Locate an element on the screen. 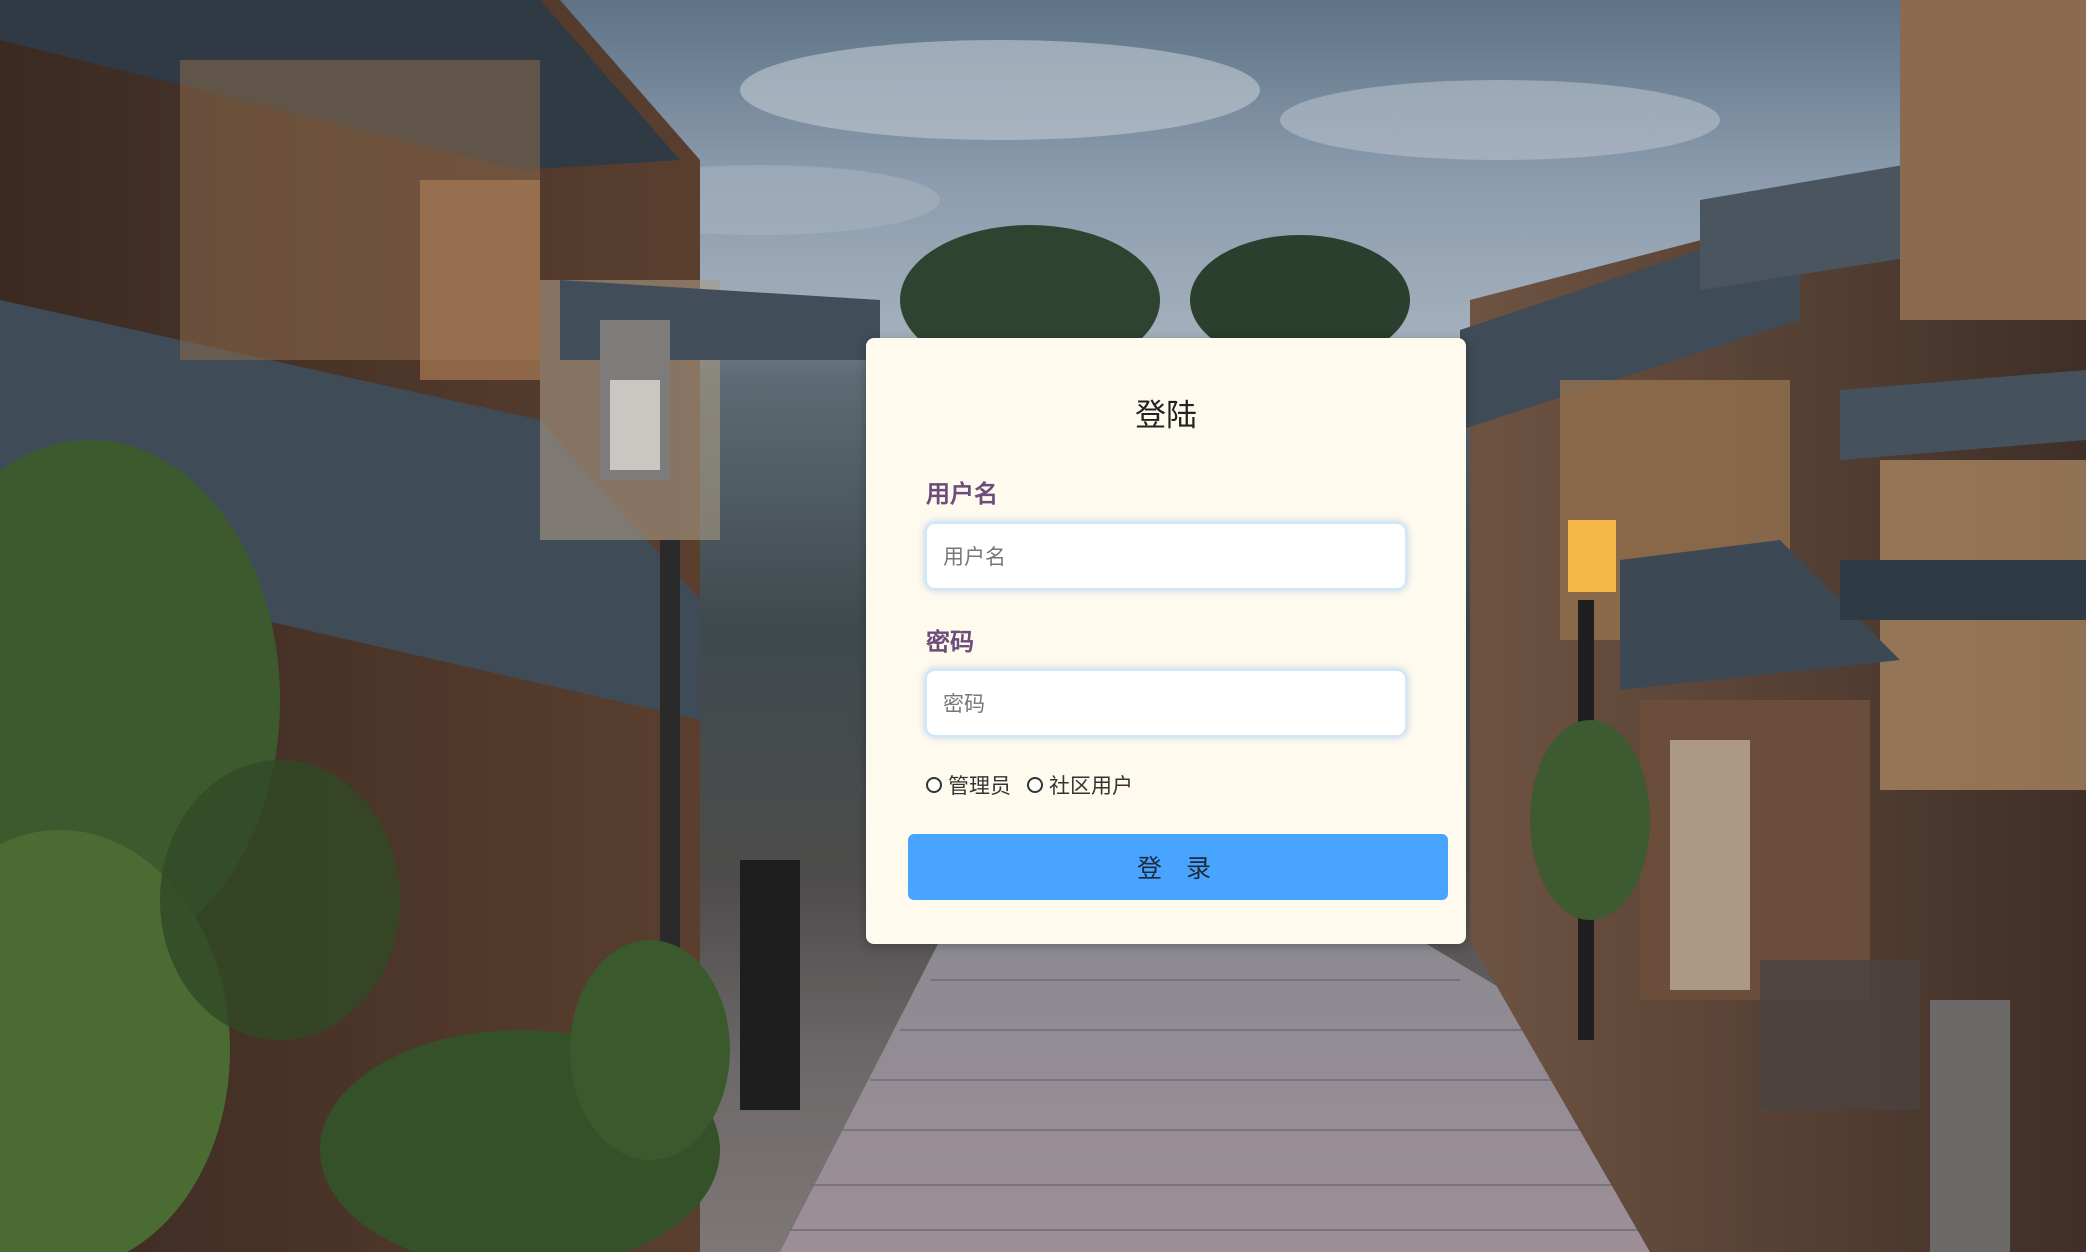  role-radio-community-user: 社区用户 is located at coordinates (1080, 785).